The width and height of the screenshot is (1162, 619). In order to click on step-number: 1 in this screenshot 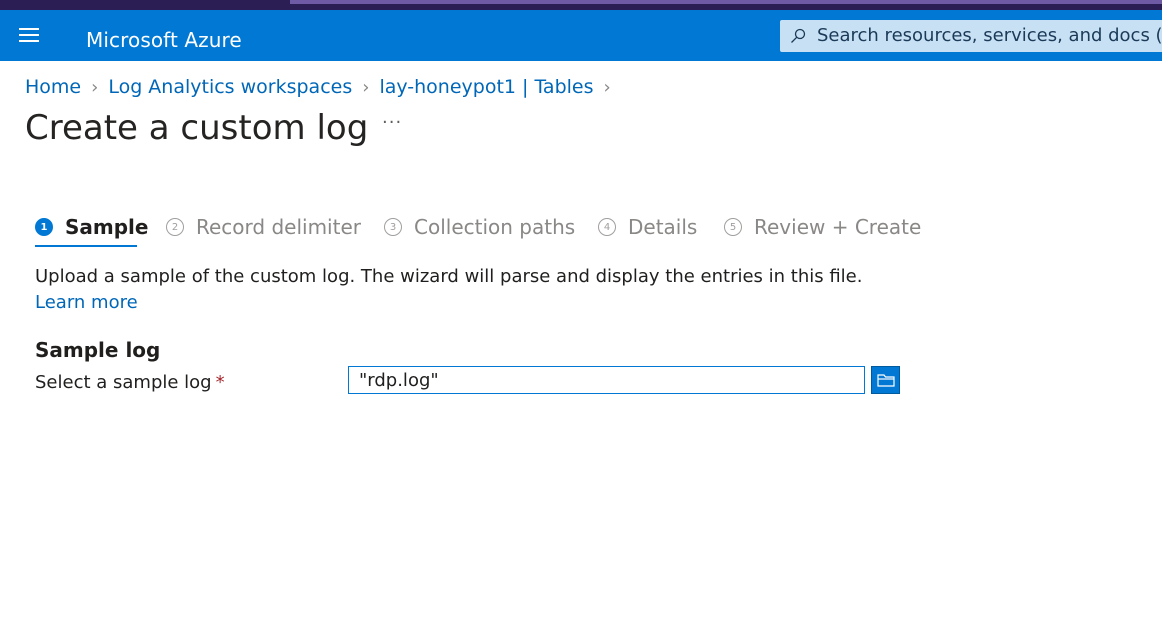, I will do `click(44, 227)`.